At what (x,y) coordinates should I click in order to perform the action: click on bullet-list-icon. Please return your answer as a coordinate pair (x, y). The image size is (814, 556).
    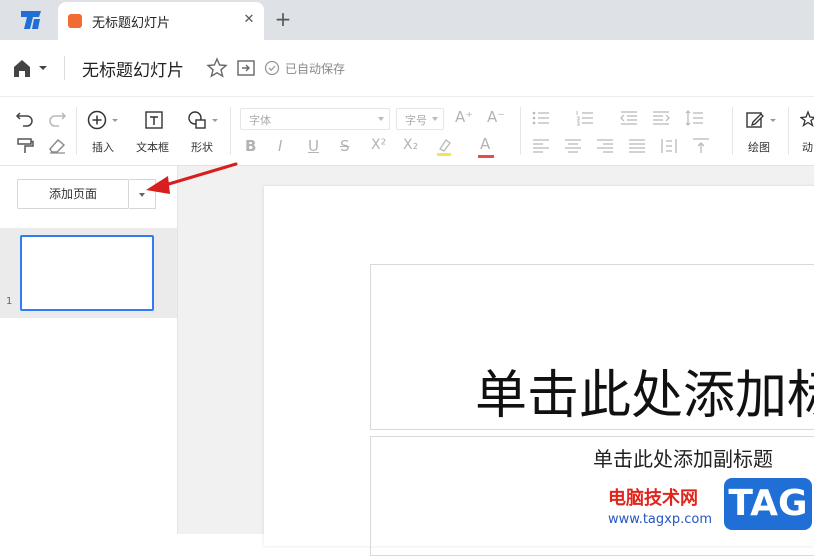
    Looking at the image, I should click on (541, 118).